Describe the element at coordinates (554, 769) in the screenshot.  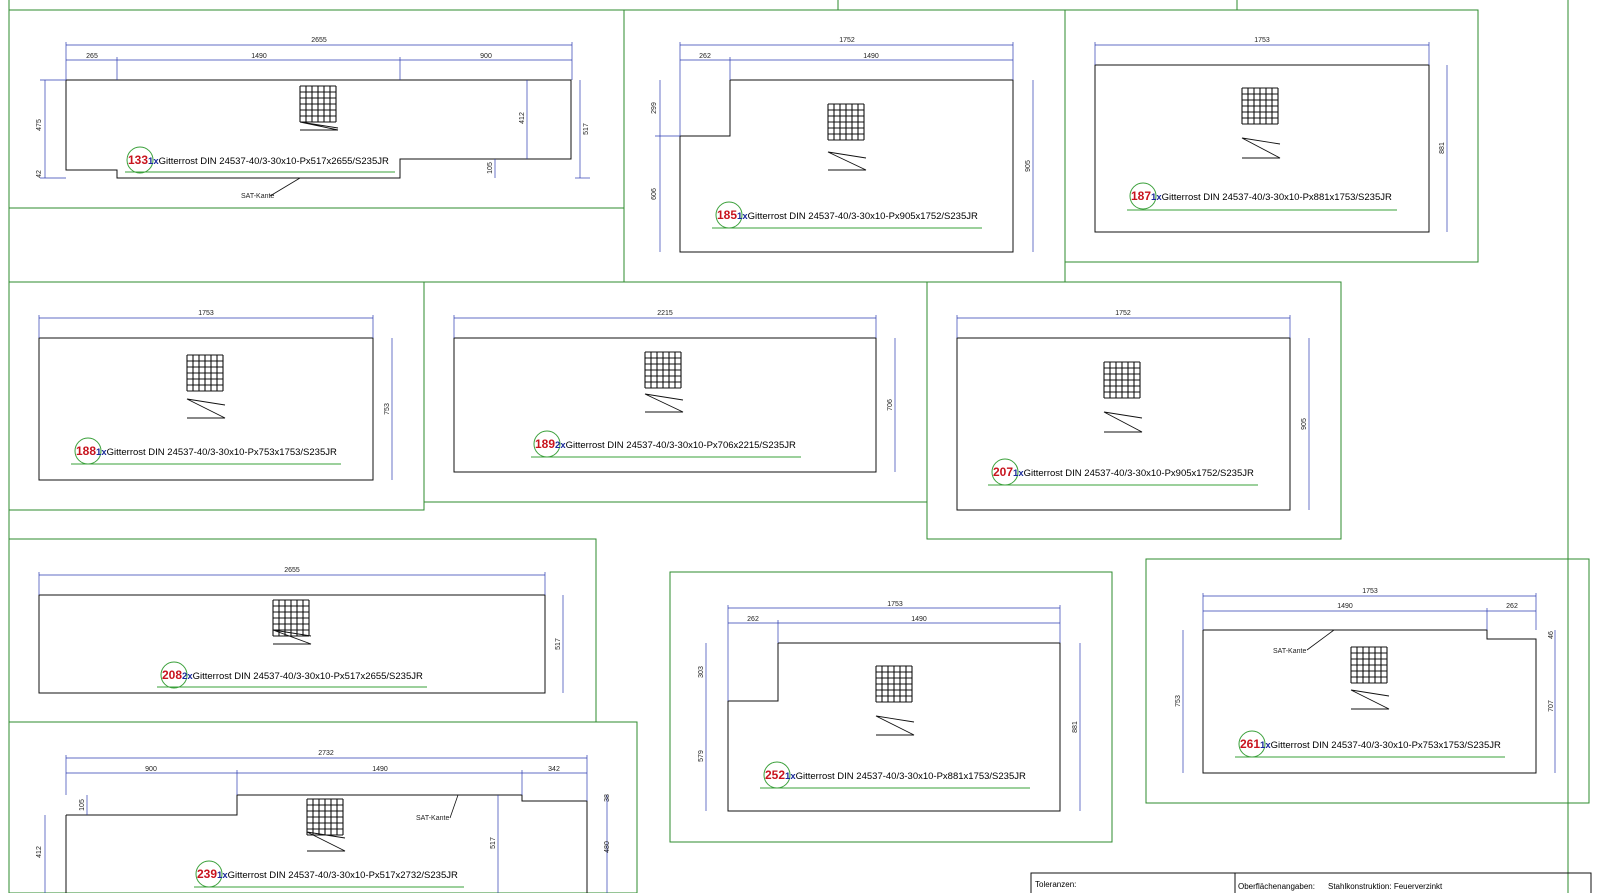
I see `dim-239-seg3: 342` at that location.